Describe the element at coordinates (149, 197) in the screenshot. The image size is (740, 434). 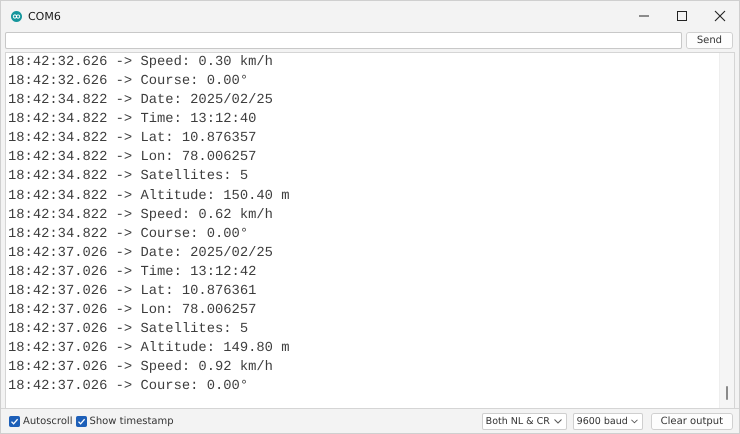
I see `output-line: 18:42:34.822 -> Altitude: 150.40 m` at that location.